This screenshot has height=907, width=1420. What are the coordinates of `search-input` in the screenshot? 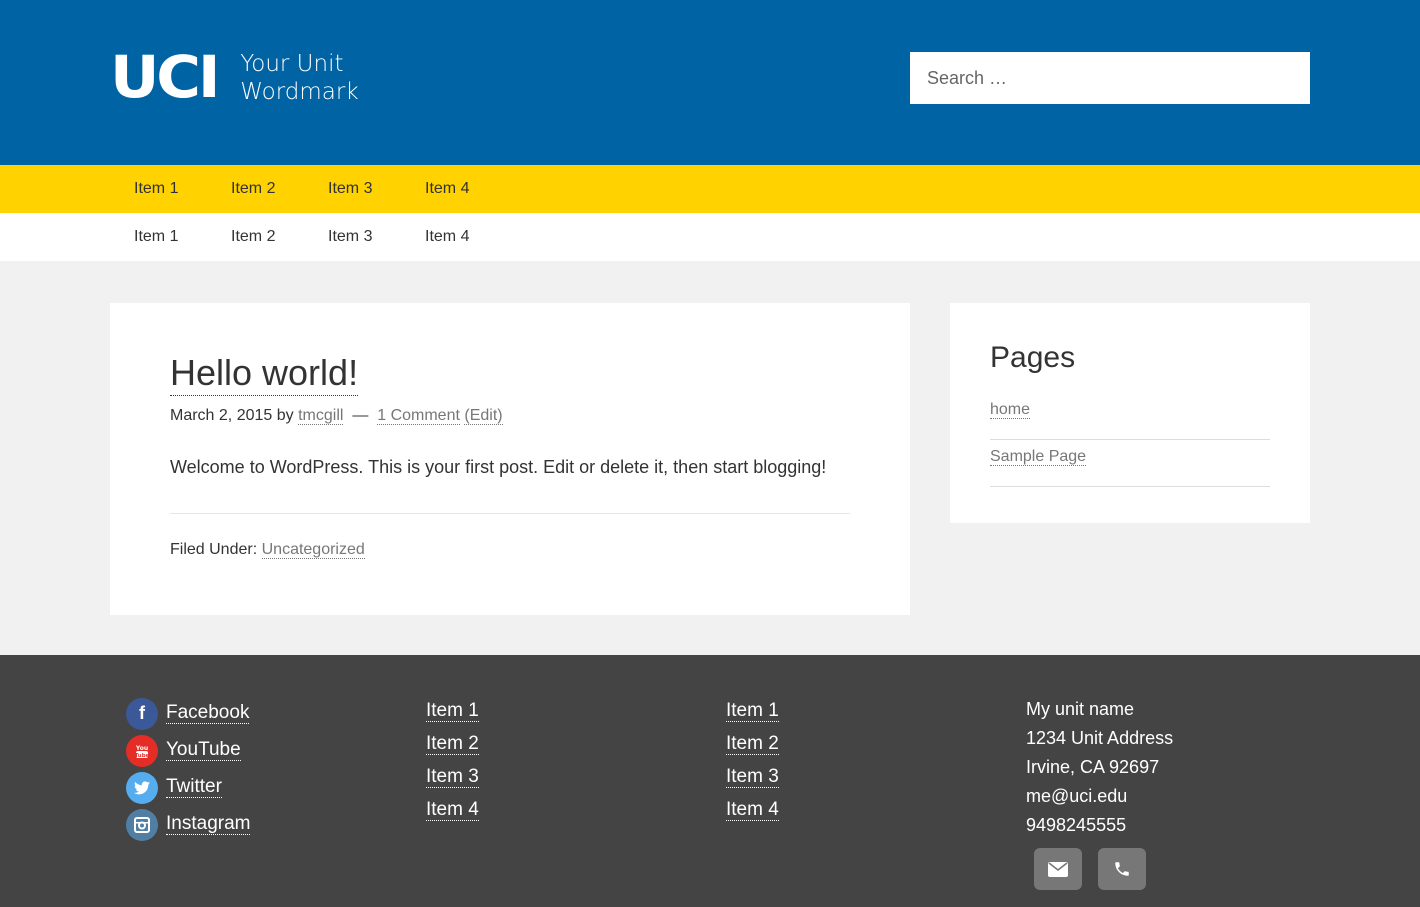 It's located at (1110, 78).